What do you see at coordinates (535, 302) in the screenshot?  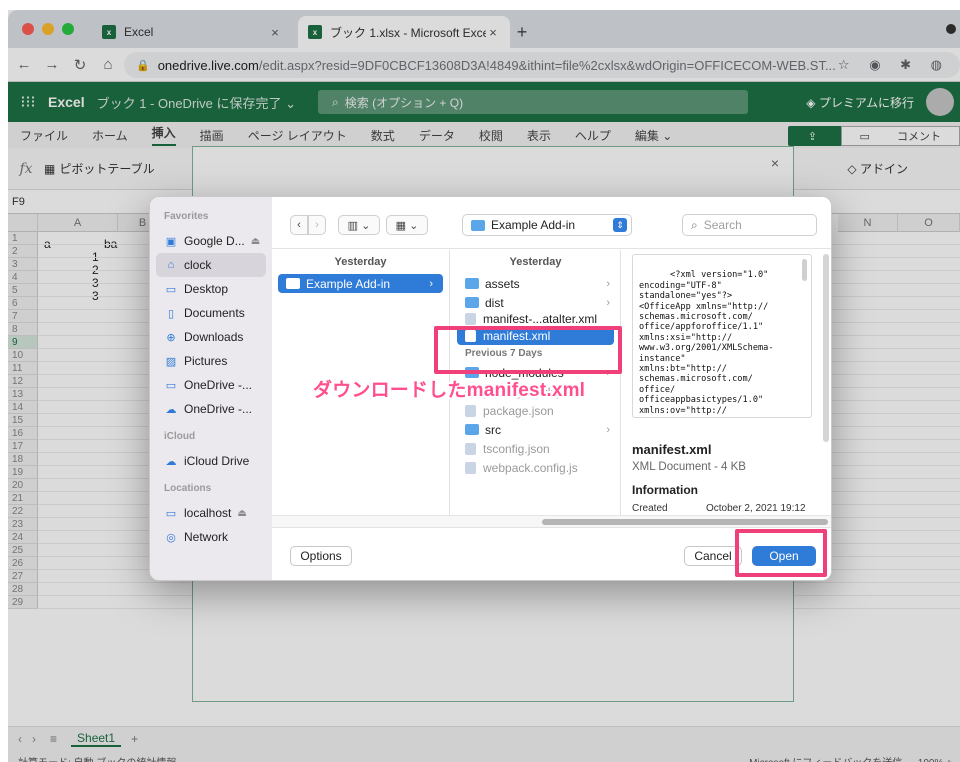 I see `list-item: dist ›` at bounding box center [535, 302].